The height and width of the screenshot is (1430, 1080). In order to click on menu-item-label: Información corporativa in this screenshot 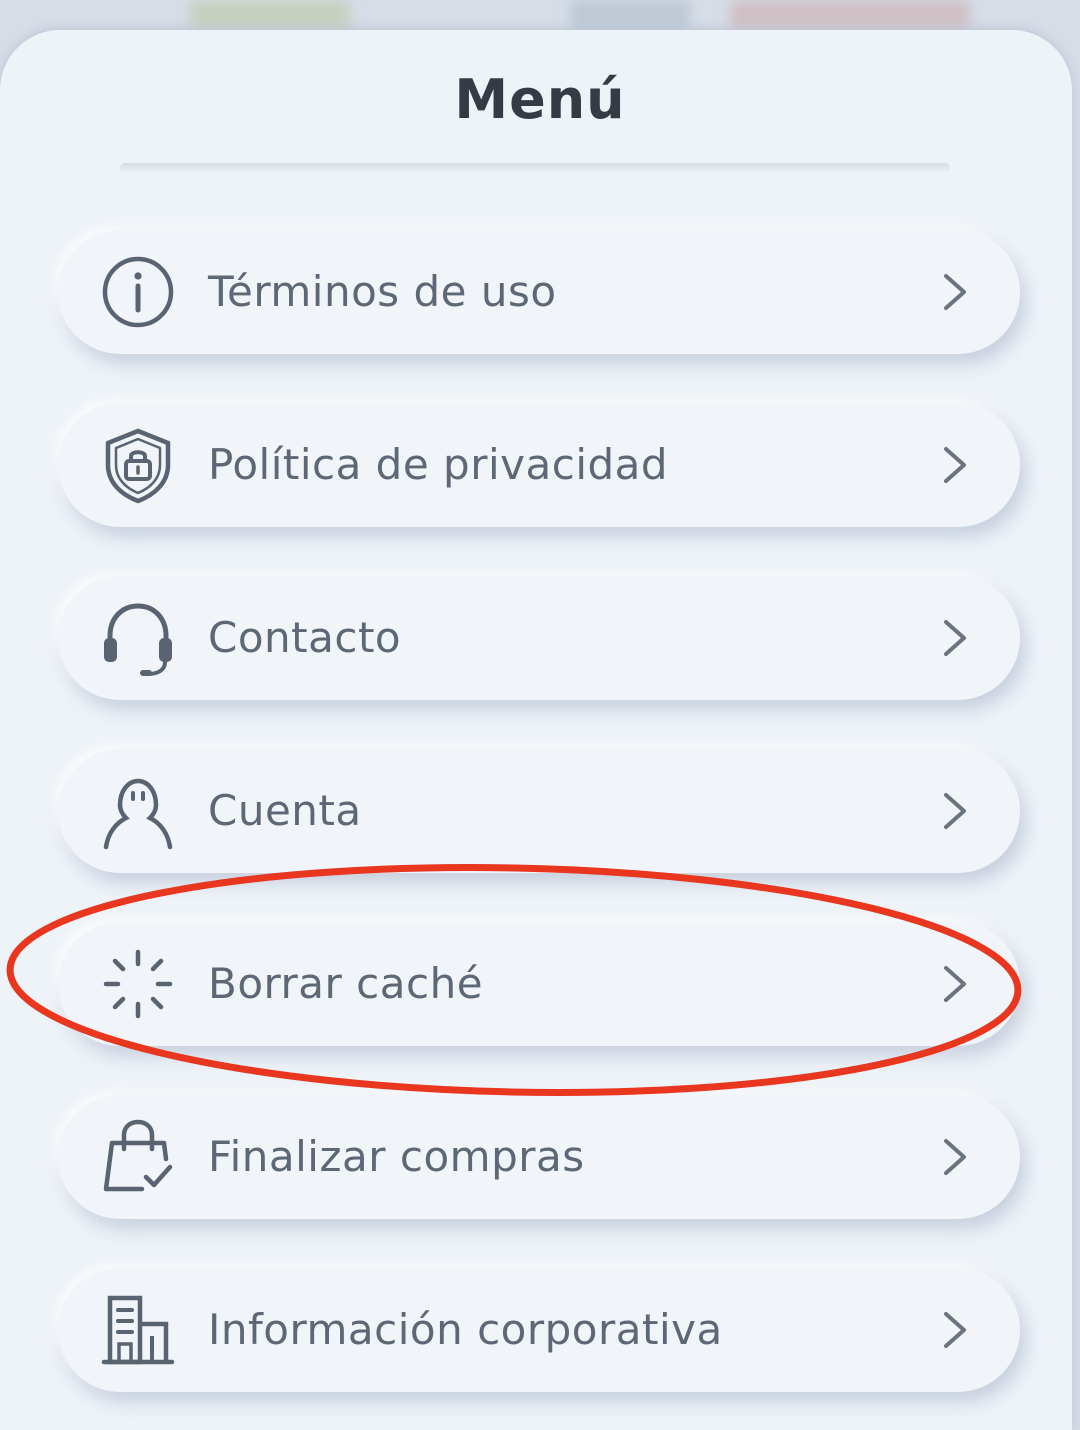, I will do `click(465, 1329)`.